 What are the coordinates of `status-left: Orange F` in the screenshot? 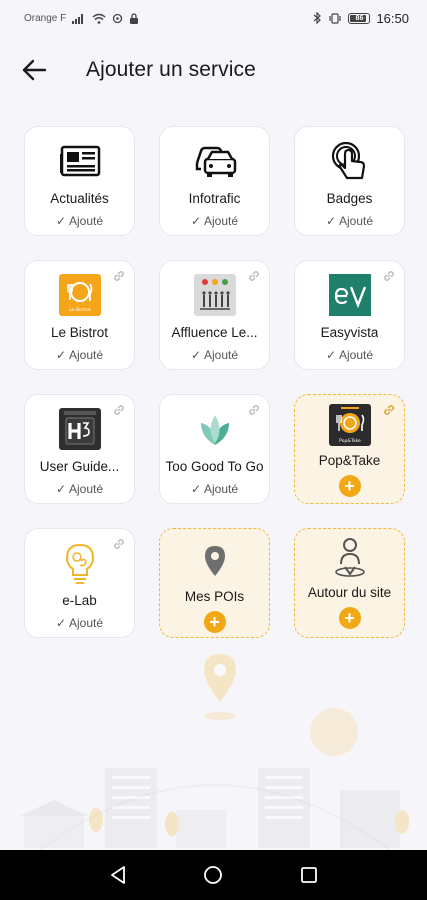 It's located at (81, 18).